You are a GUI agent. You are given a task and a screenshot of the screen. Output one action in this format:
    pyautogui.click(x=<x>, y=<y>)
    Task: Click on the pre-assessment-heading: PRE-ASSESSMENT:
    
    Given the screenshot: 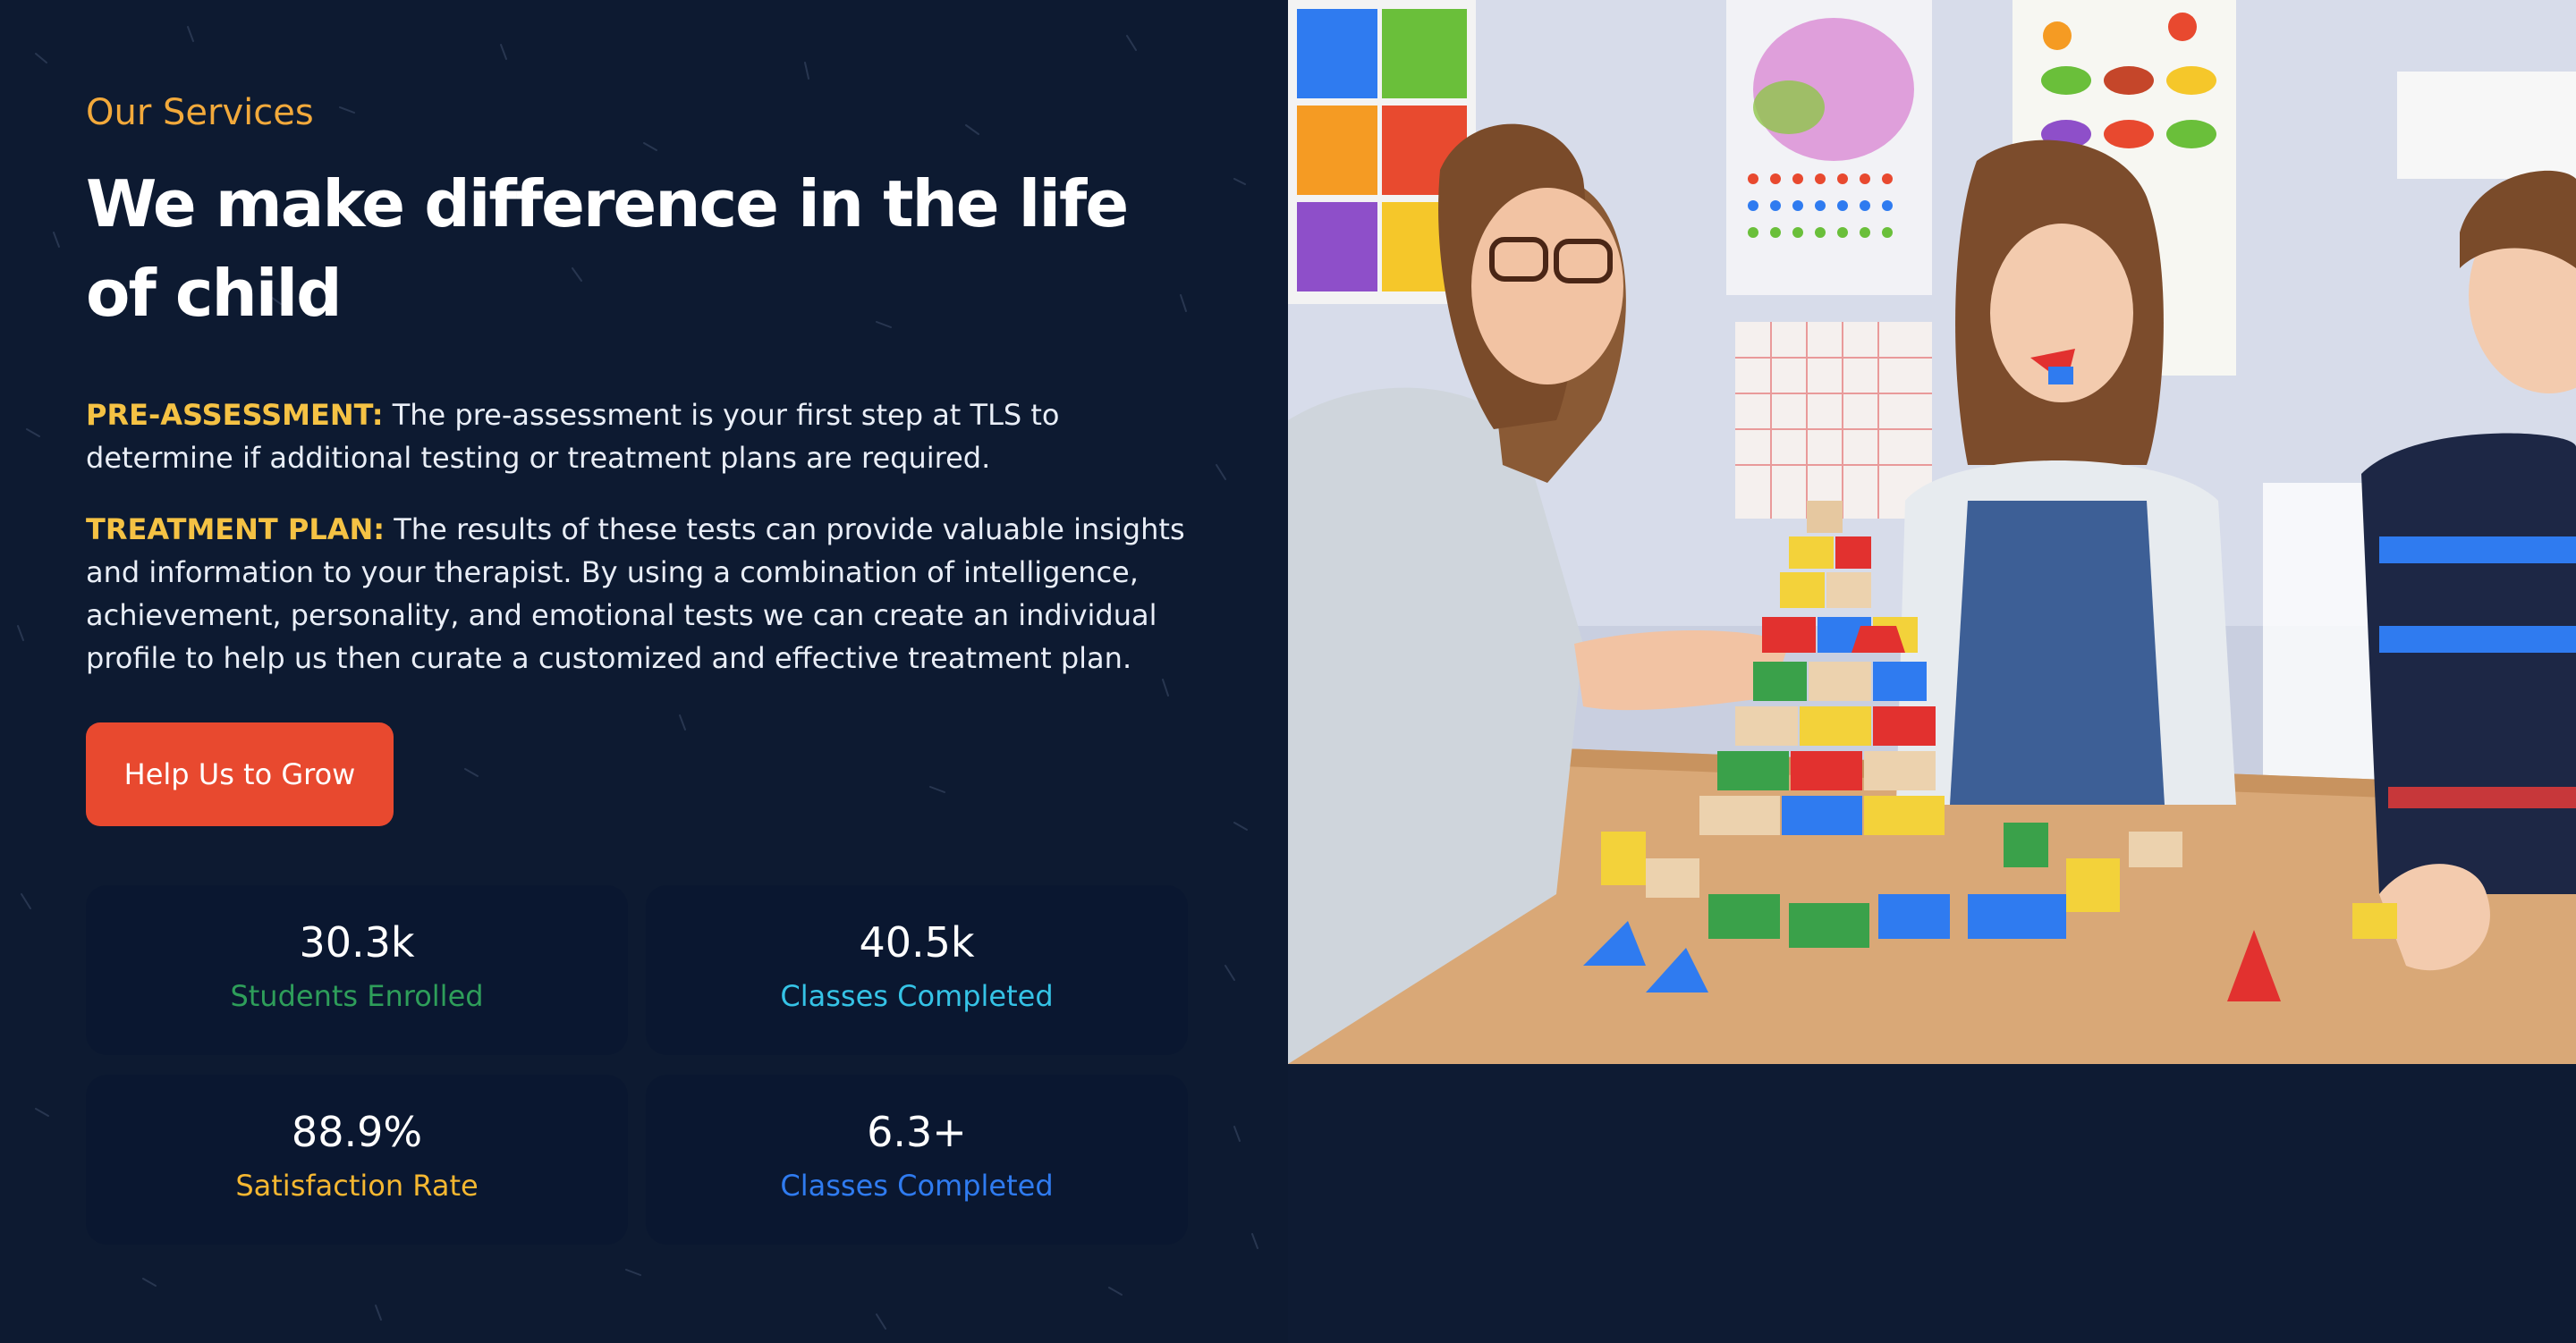 What is the action you would take?
    pyautogui.click(x=235, y=415)
    